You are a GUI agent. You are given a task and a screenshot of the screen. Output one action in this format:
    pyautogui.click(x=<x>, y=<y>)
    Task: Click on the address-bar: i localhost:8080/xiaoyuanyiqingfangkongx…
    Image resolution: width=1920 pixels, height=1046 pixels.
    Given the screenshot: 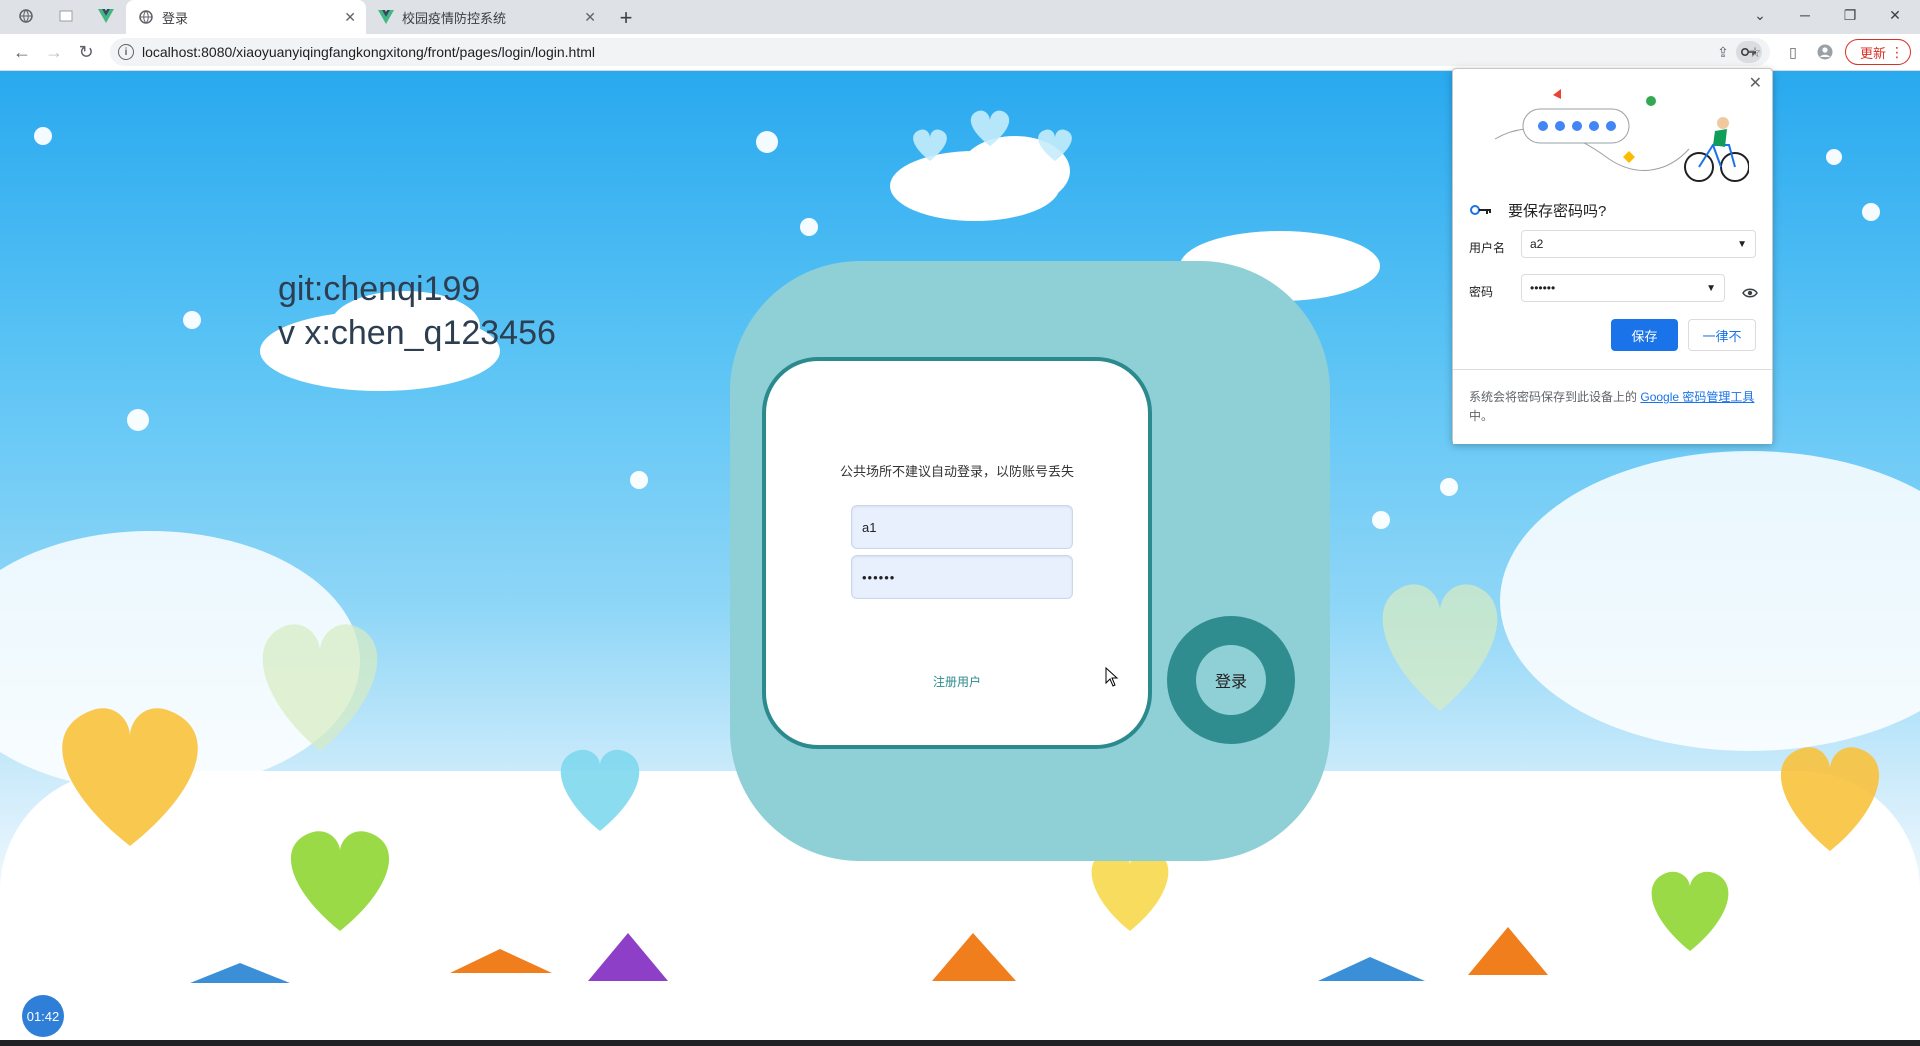 What is the action you would take?
    pyautogui.click(x=940, y=52)
    